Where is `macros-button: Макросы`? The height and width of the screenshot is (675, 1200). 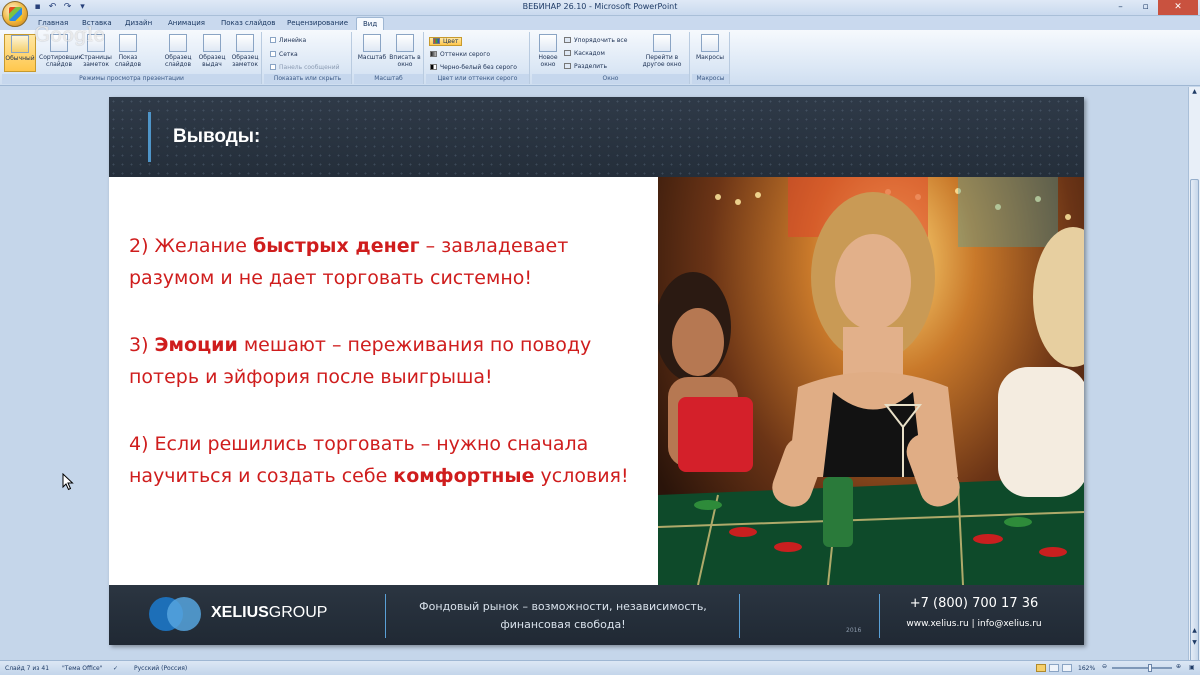 macros-button: Макросы is located at coordinates (710, 47).